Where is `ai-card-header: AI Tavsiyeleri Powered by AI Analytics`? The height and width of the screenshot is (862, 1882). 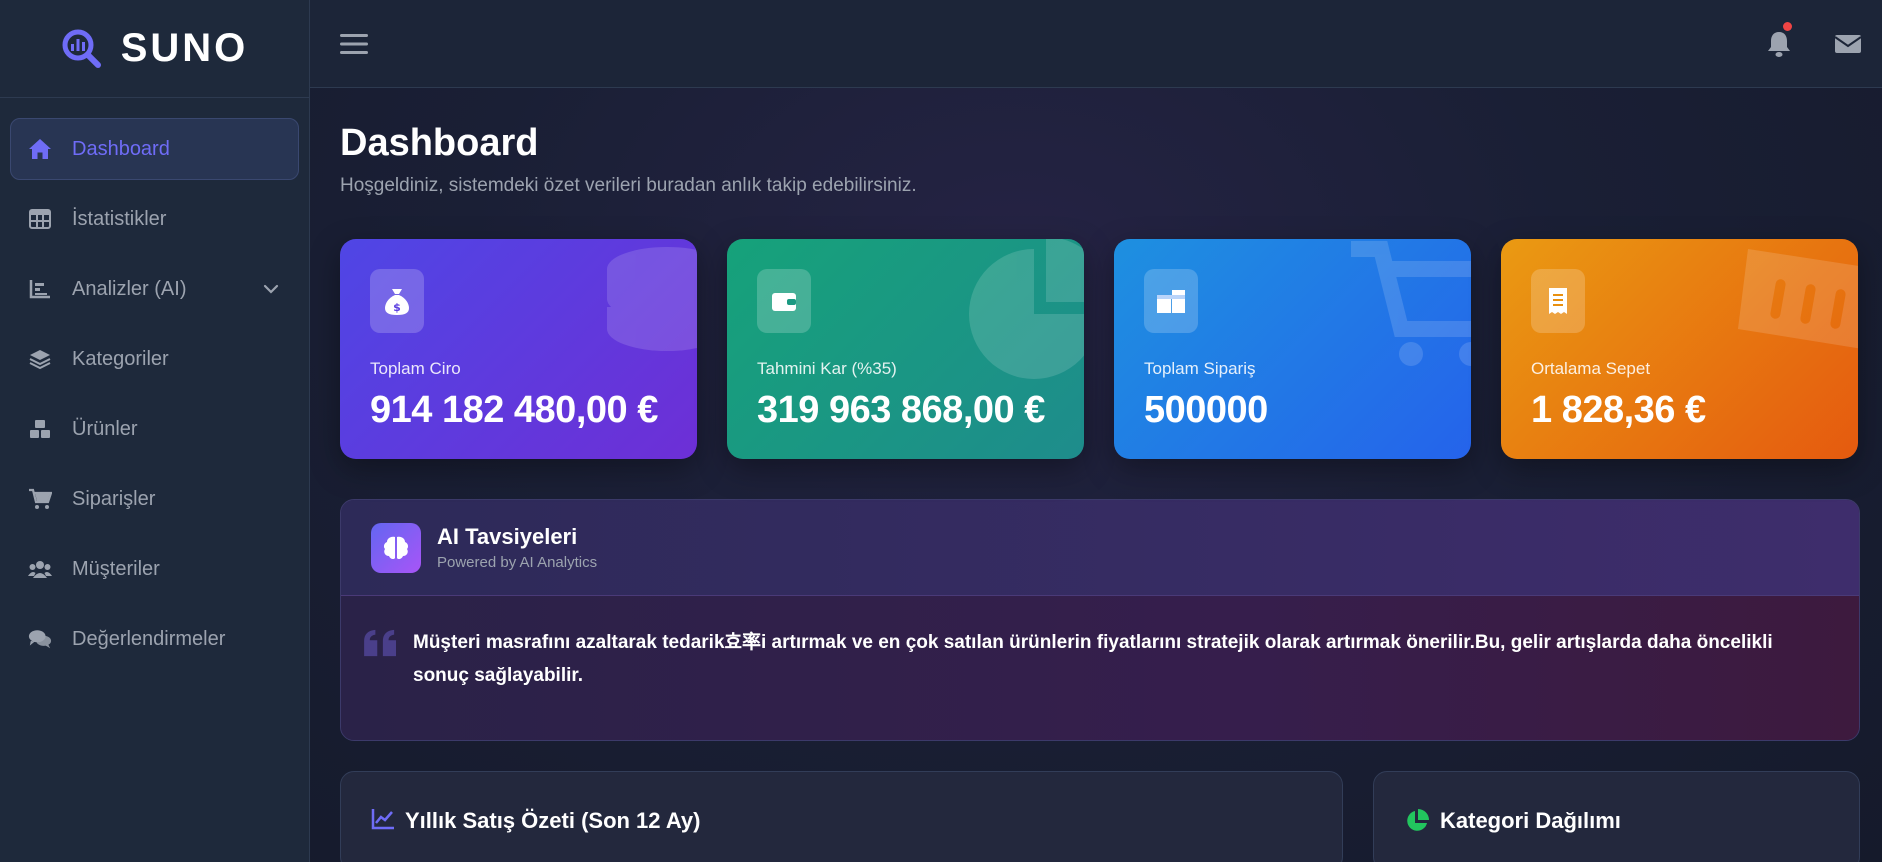 ai-card-header: AI Tavsiyeleri Powered by AI Analytics is located at coordinates (1100, 548).